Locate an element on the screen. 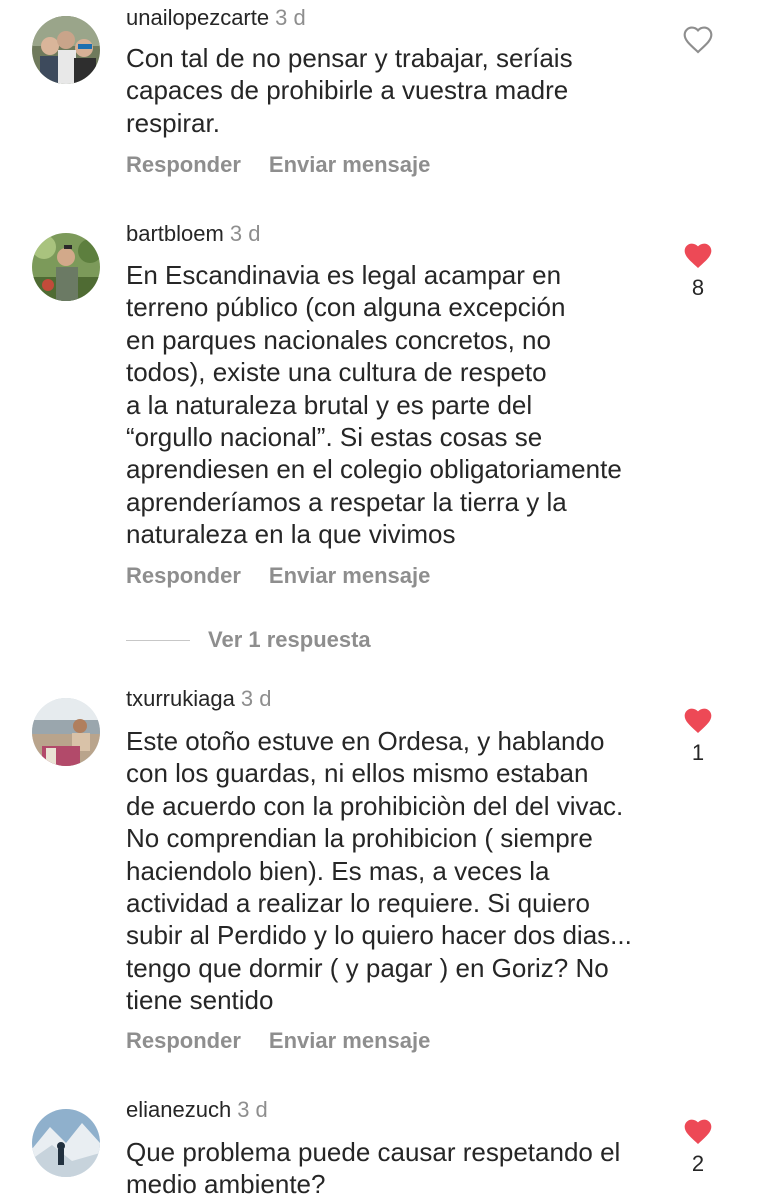 This screenshot has height=1201, width=757. comment-line: “orgullo nacional”. Si estas cosas se is located at coordinates (334, 437).